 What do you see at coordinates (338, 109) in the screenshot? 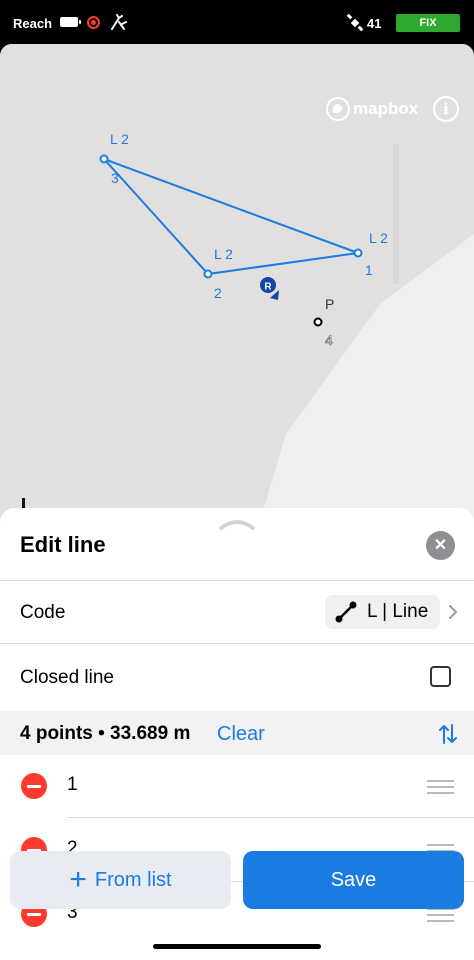
I see `mapbox-logo-icon` at bounding box center [338, 109].